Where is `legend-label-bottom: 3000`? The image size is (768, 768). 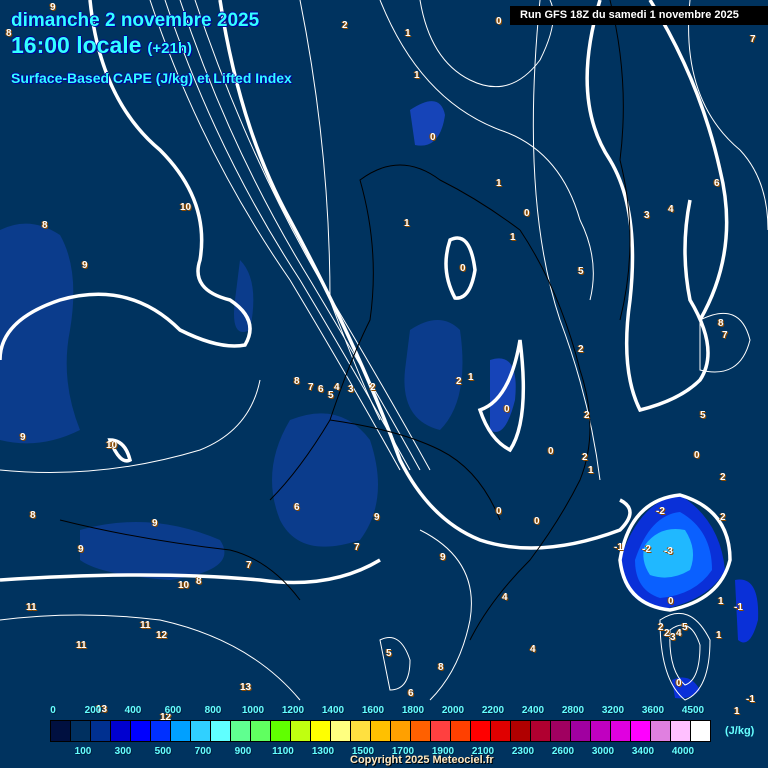
legend-label-bottom: 3000 is located at coordinates (603, 751).